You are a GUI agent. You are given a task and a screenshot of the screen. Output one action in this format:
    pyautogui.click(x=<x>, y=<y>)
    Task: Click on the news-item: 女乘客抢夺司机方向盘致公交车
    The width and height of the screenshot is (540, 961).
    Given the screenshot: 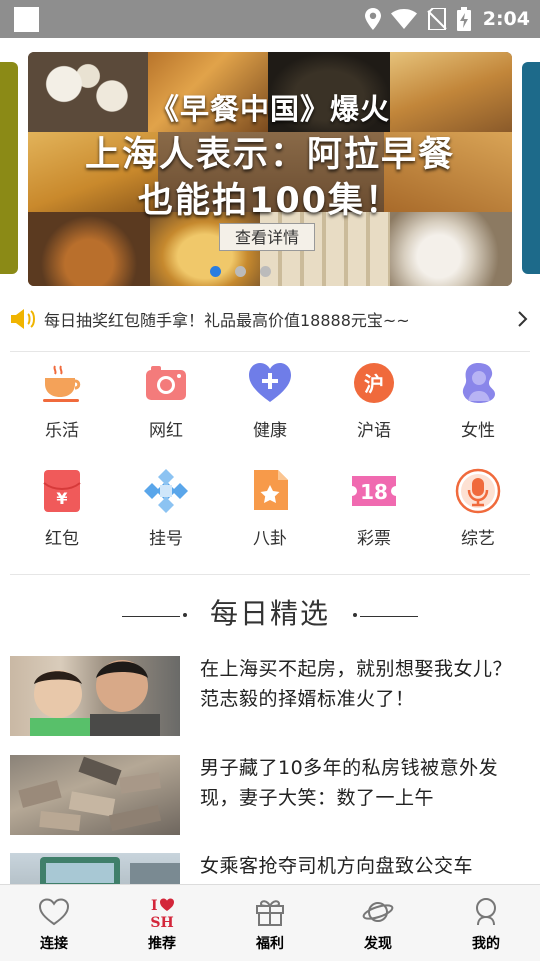 What is the action you would take?
    pyautogui.click(x=270, y=868)
    